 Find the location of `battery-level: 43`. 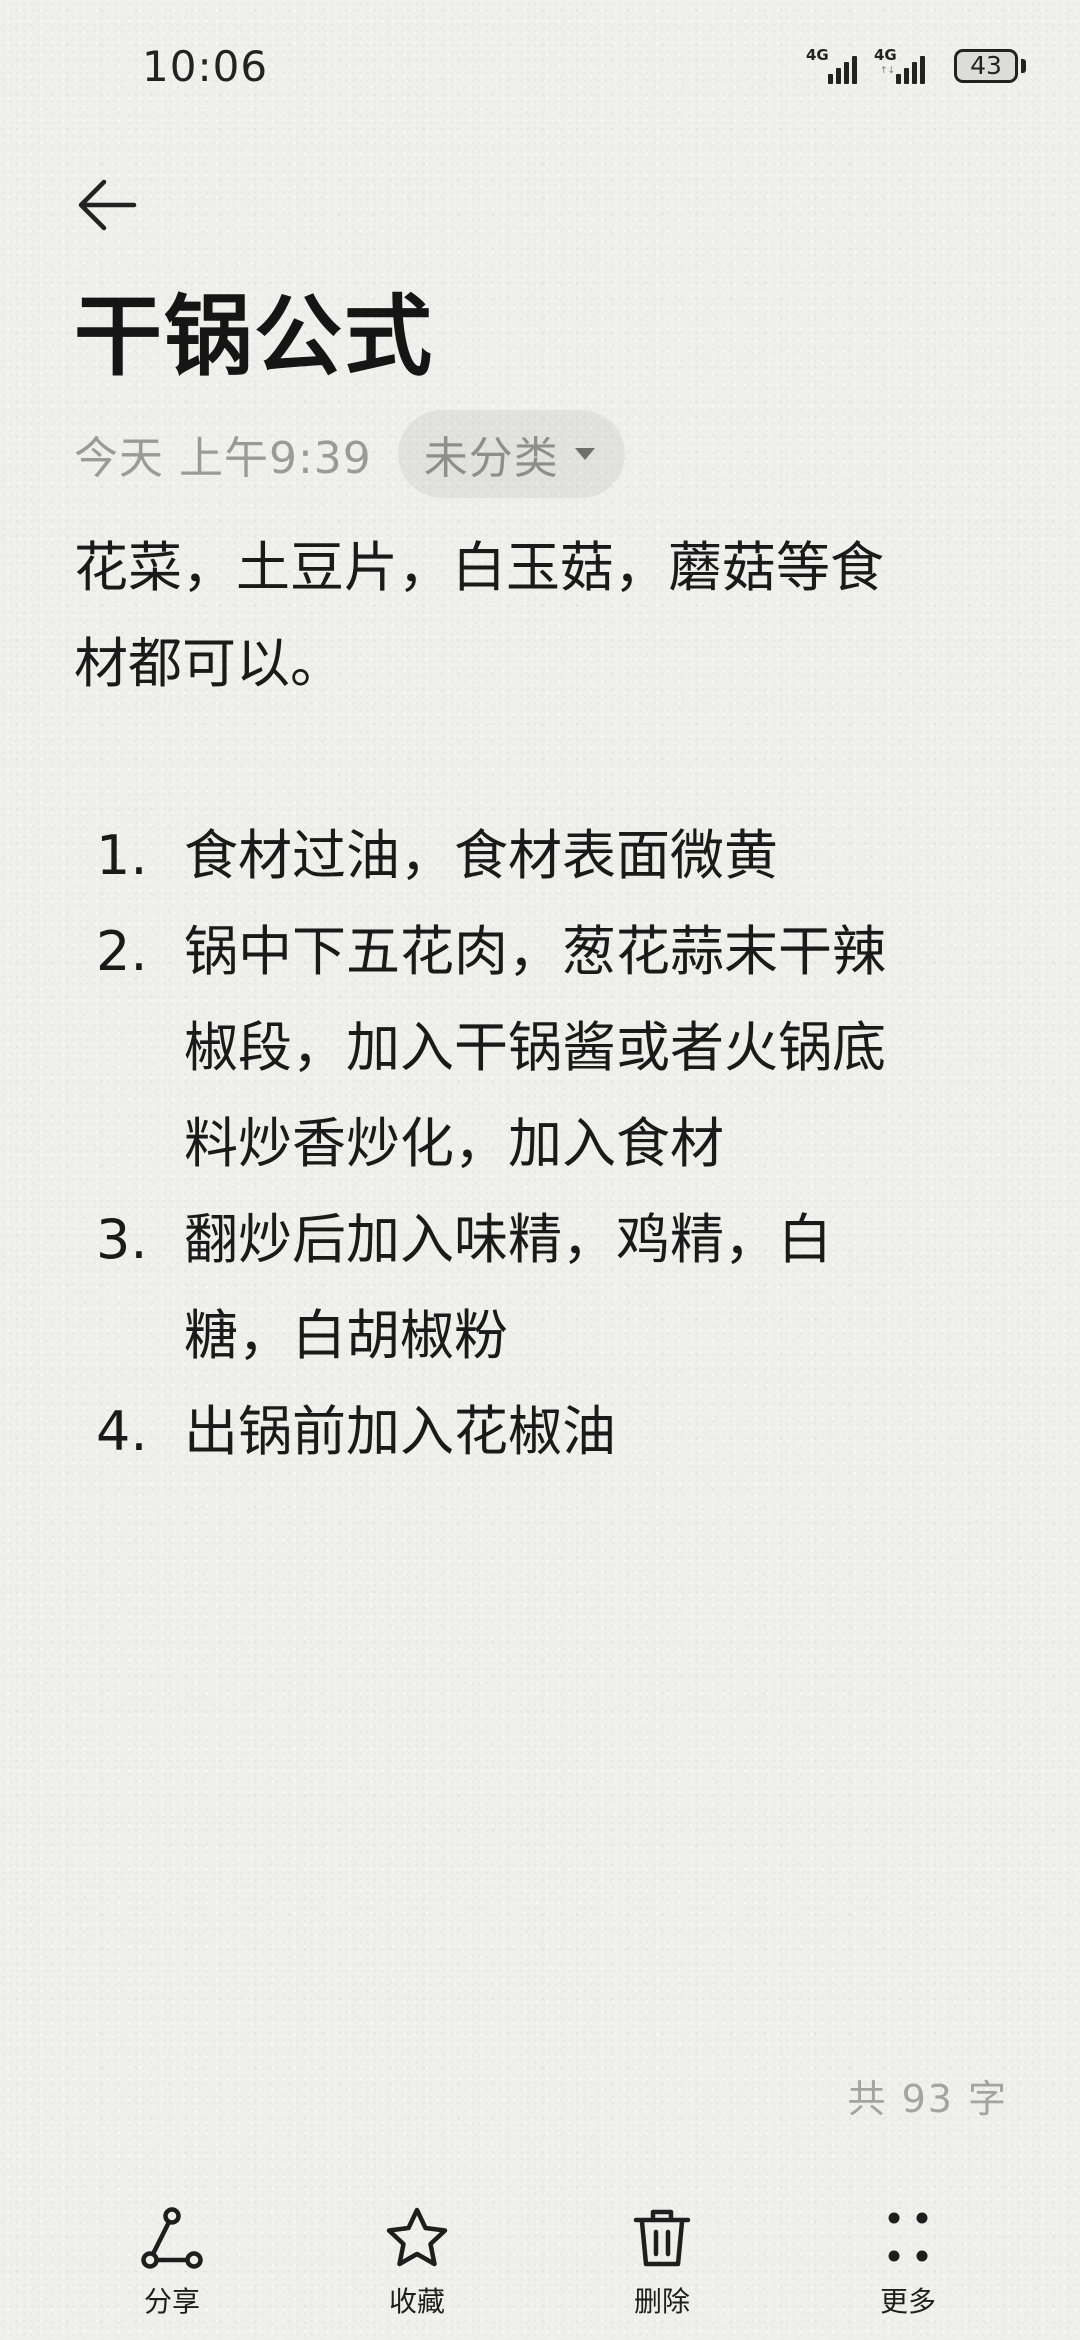

battery-level: 43 is located at coordinates (986, 65).